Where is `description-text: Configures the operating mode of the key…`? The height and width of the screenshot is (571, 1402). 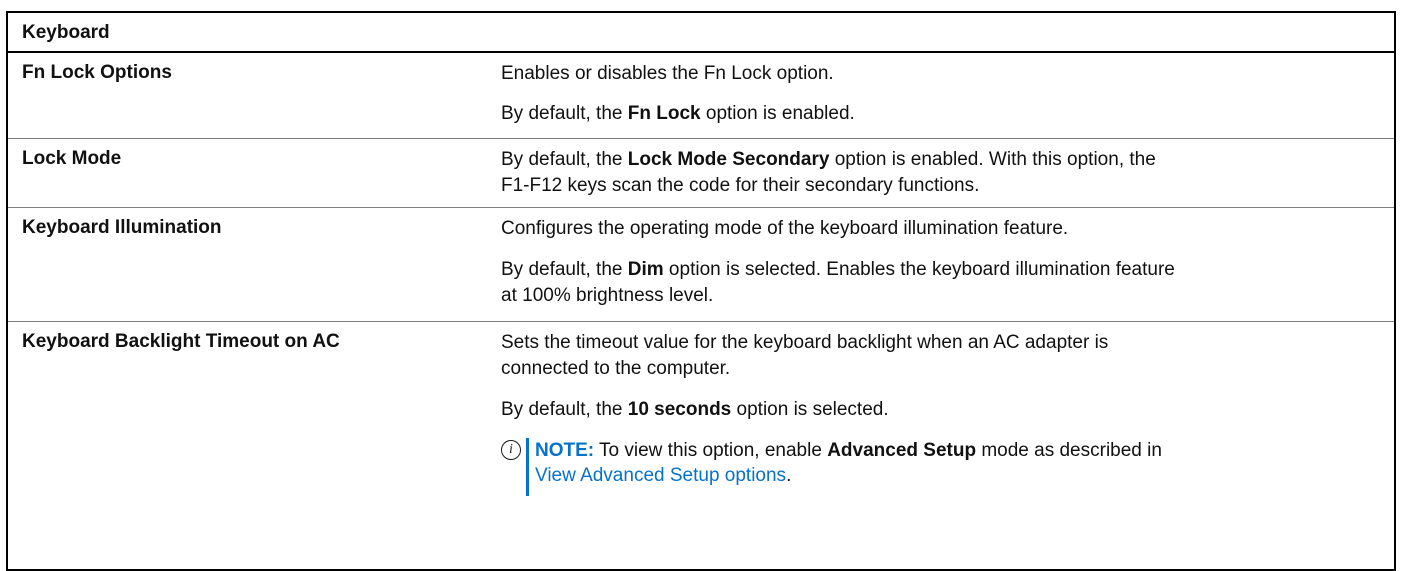 description-text: Configures the operating mode of the key… is located at coordinates (785, 228).